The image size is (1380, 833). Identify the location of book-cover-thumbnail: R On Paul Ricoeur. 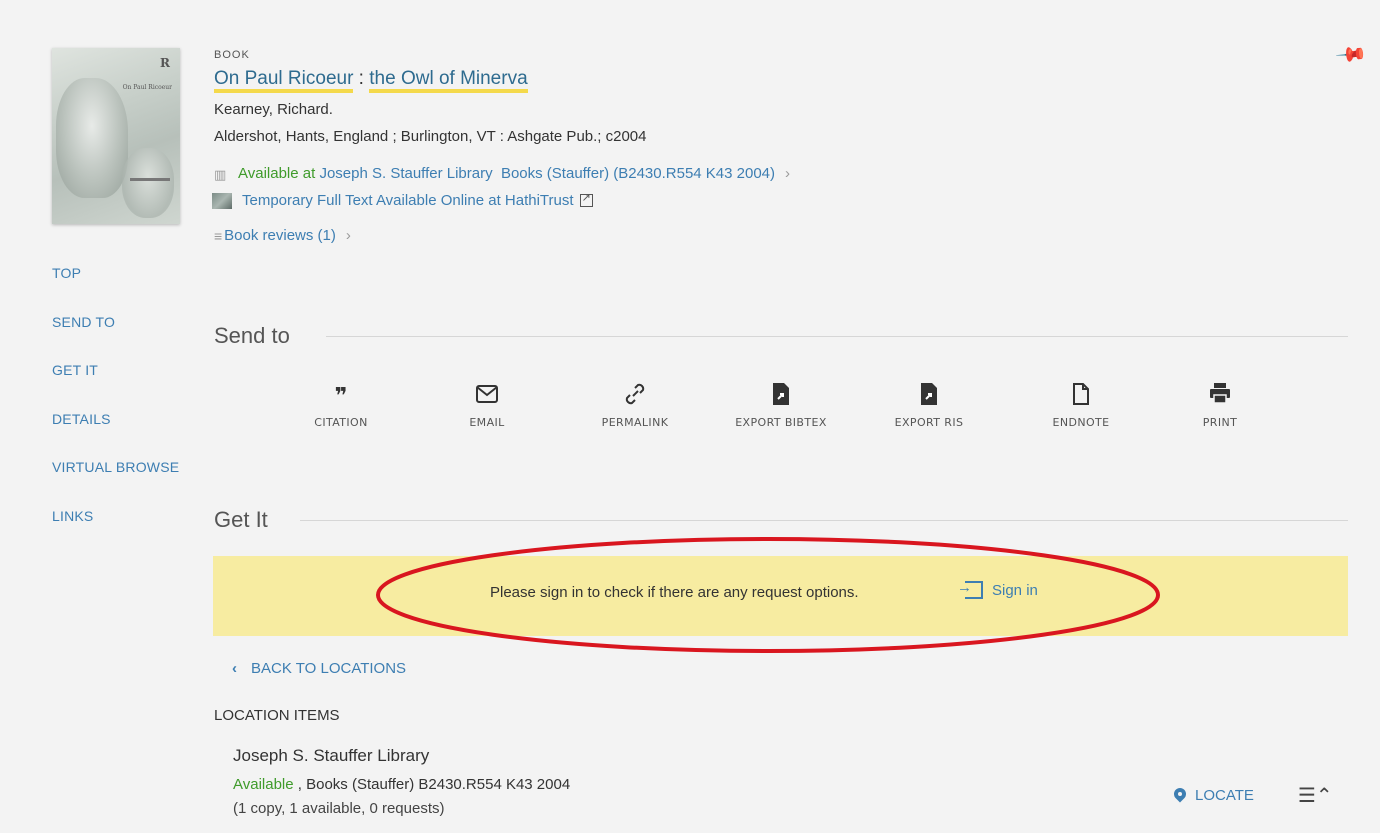
(116, 136).